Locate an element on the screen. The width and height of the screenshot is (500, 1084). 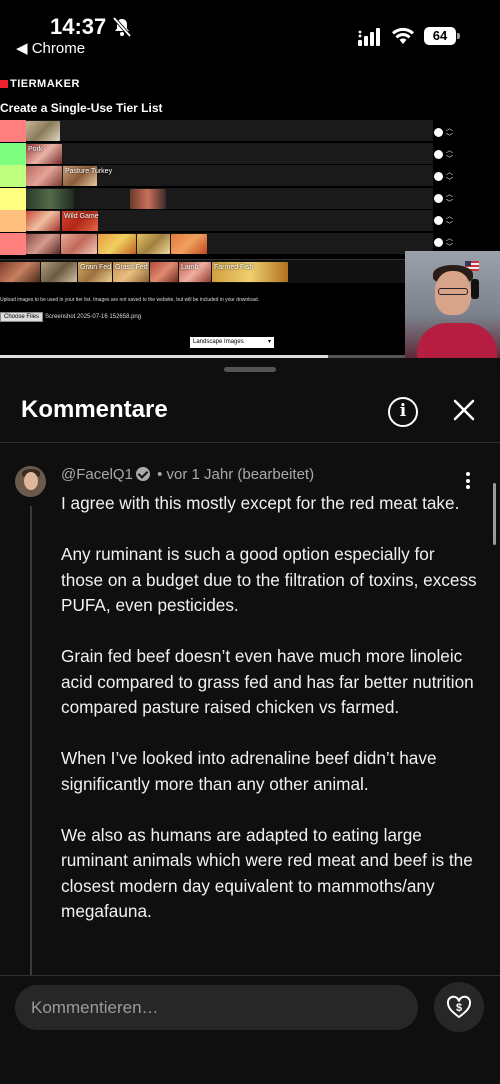
comment-author: @FacelQ1 is located at coordinates (97, 474).